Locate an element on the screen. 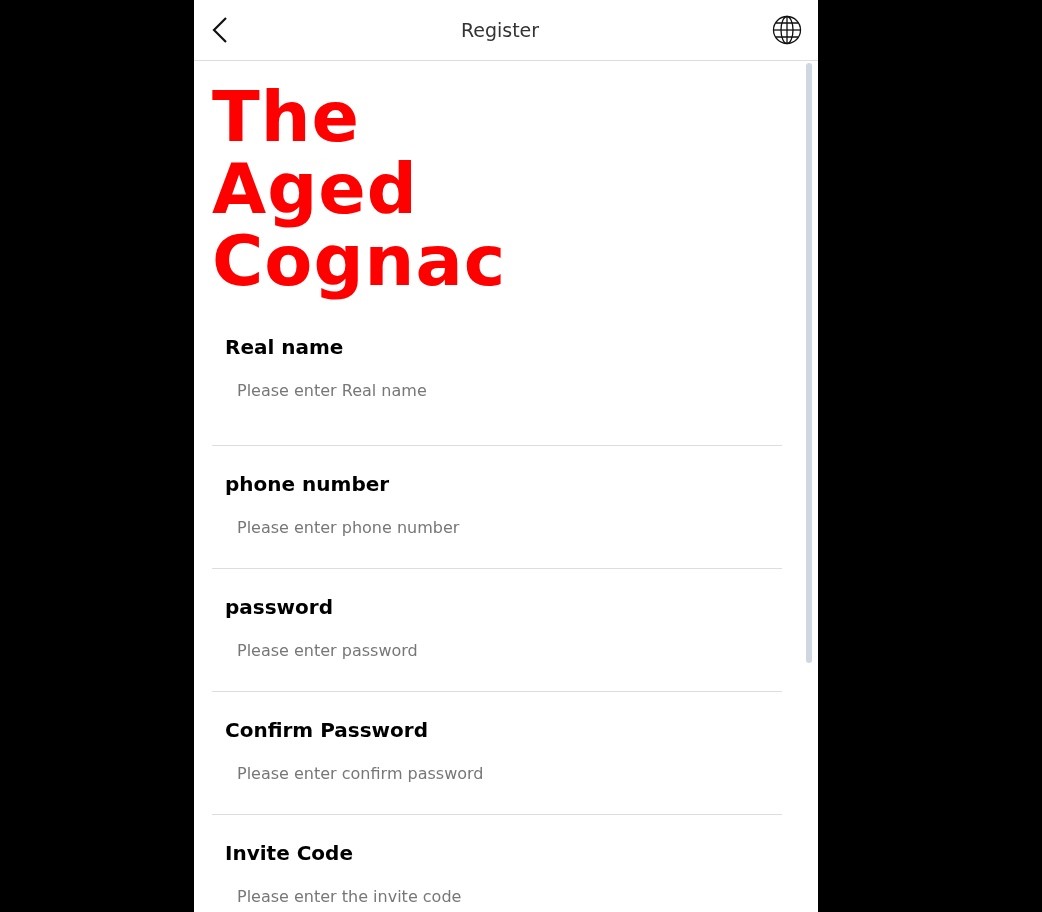 This screenshot has width=1042, height=912. field-label: Confirm Password is located at coordinates (326, 730).